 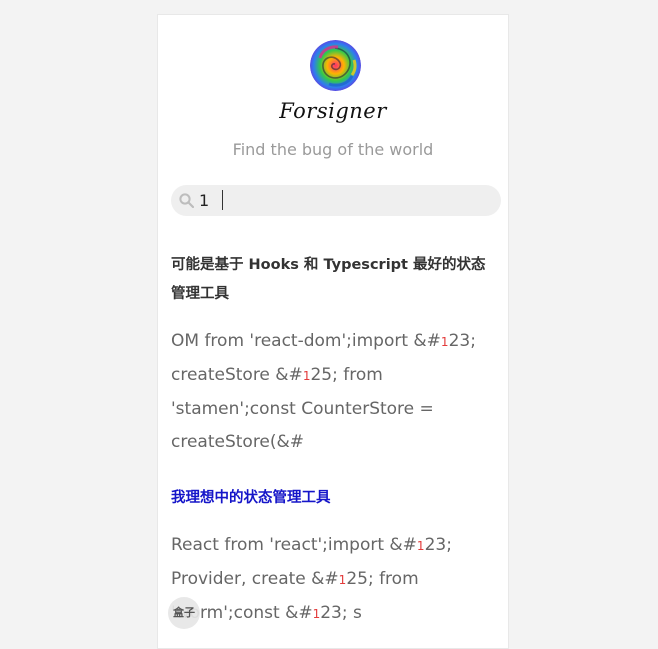 What do you see at coordinates (184, 613) in the screenshot?
I see `box-floating-button: 盒子` at bounding box center [184, 613].